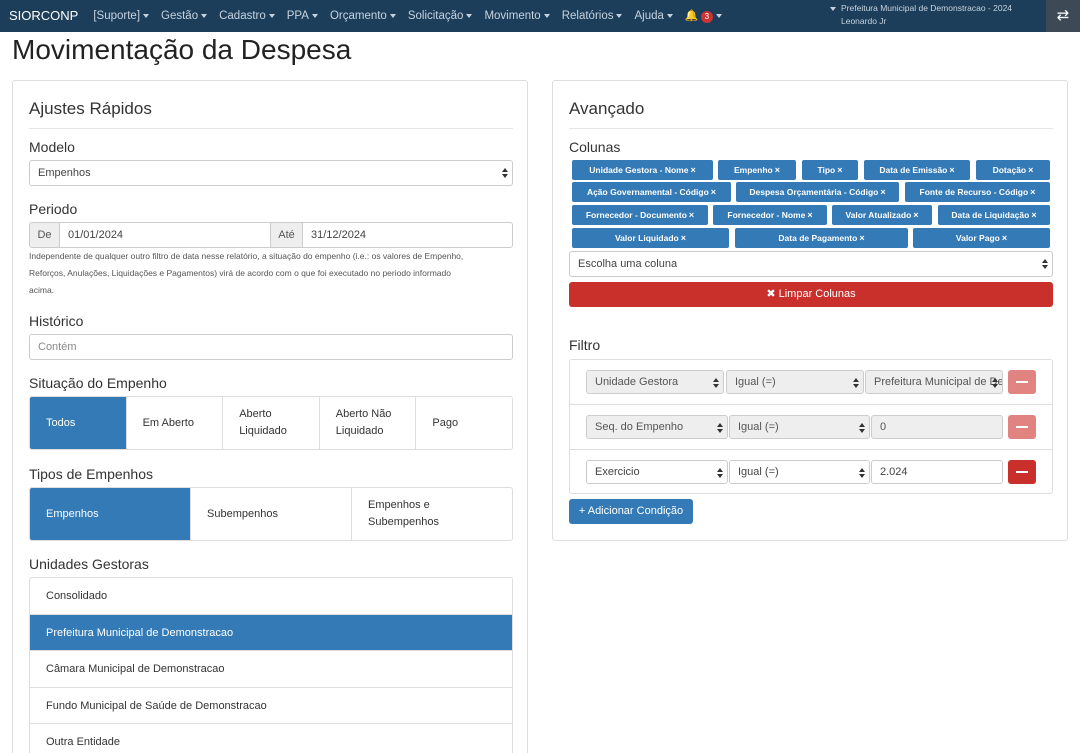 This screenshot has width=1080, height=753. What do you see at coordinates (464, 423) in the screenshot?
I see `situacao-option-pago: Pago` at bounding box center [464, 423].